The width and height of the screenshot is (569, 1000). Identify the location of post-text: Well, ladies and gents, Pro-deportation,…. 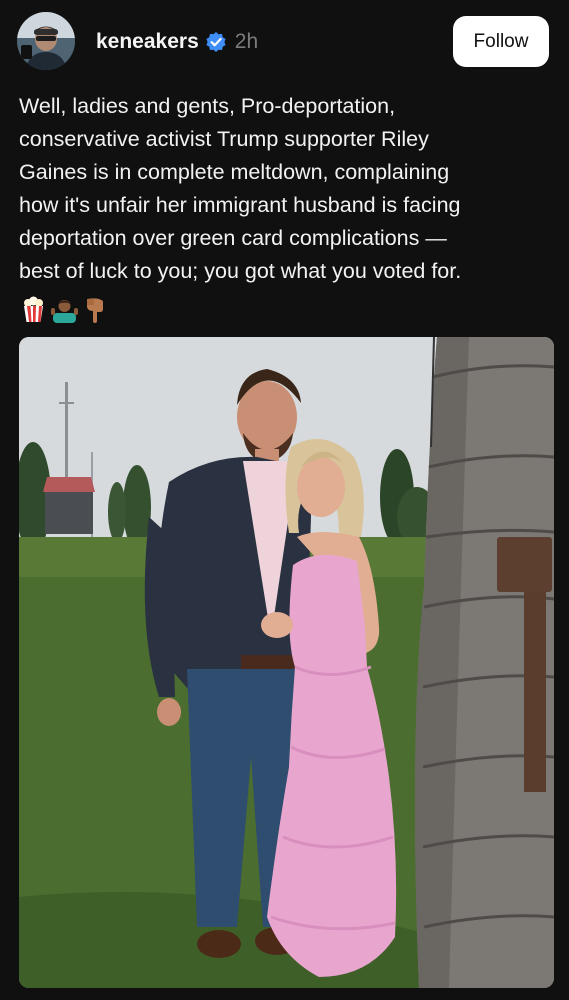
(240, 188).